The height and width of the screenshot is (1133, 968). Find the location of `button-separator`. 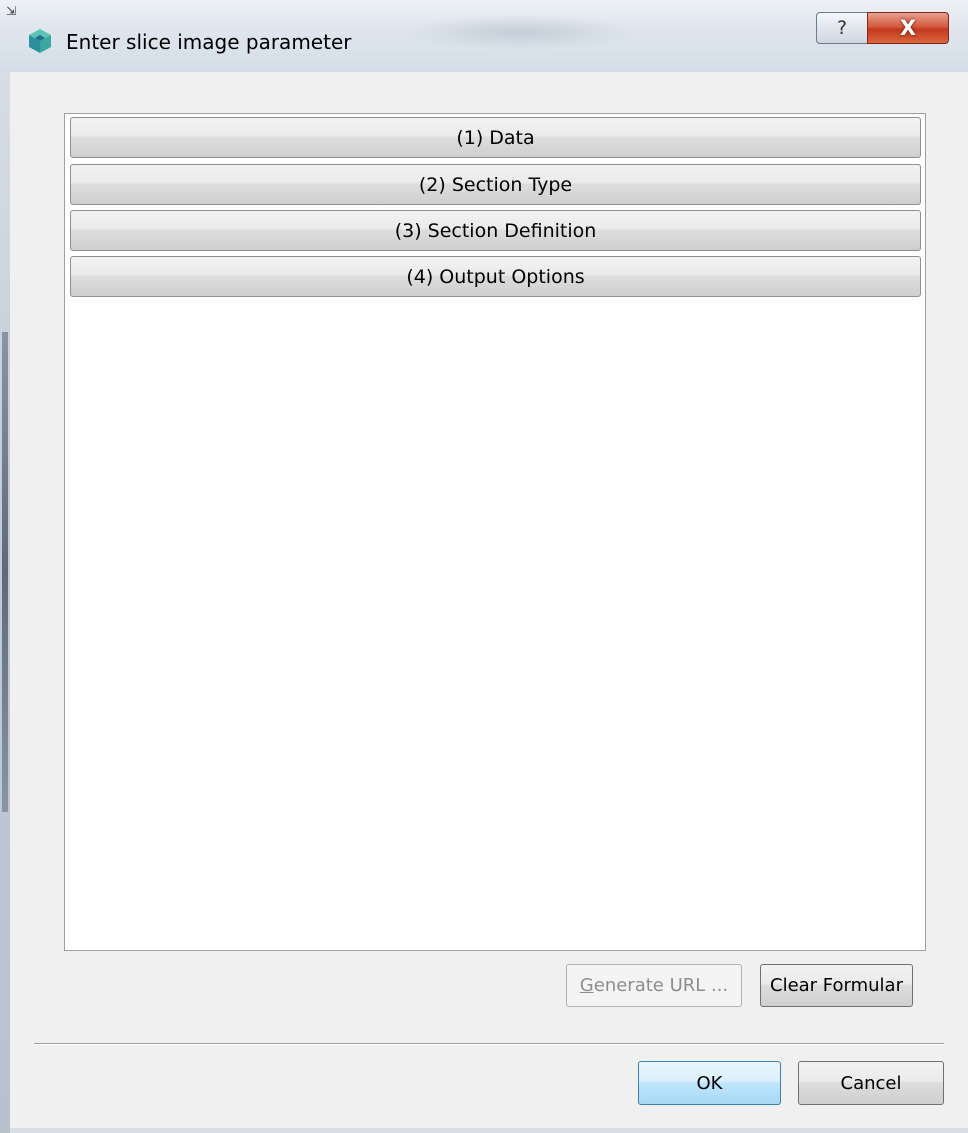

button-separator is located at coordinates (489, 1044).